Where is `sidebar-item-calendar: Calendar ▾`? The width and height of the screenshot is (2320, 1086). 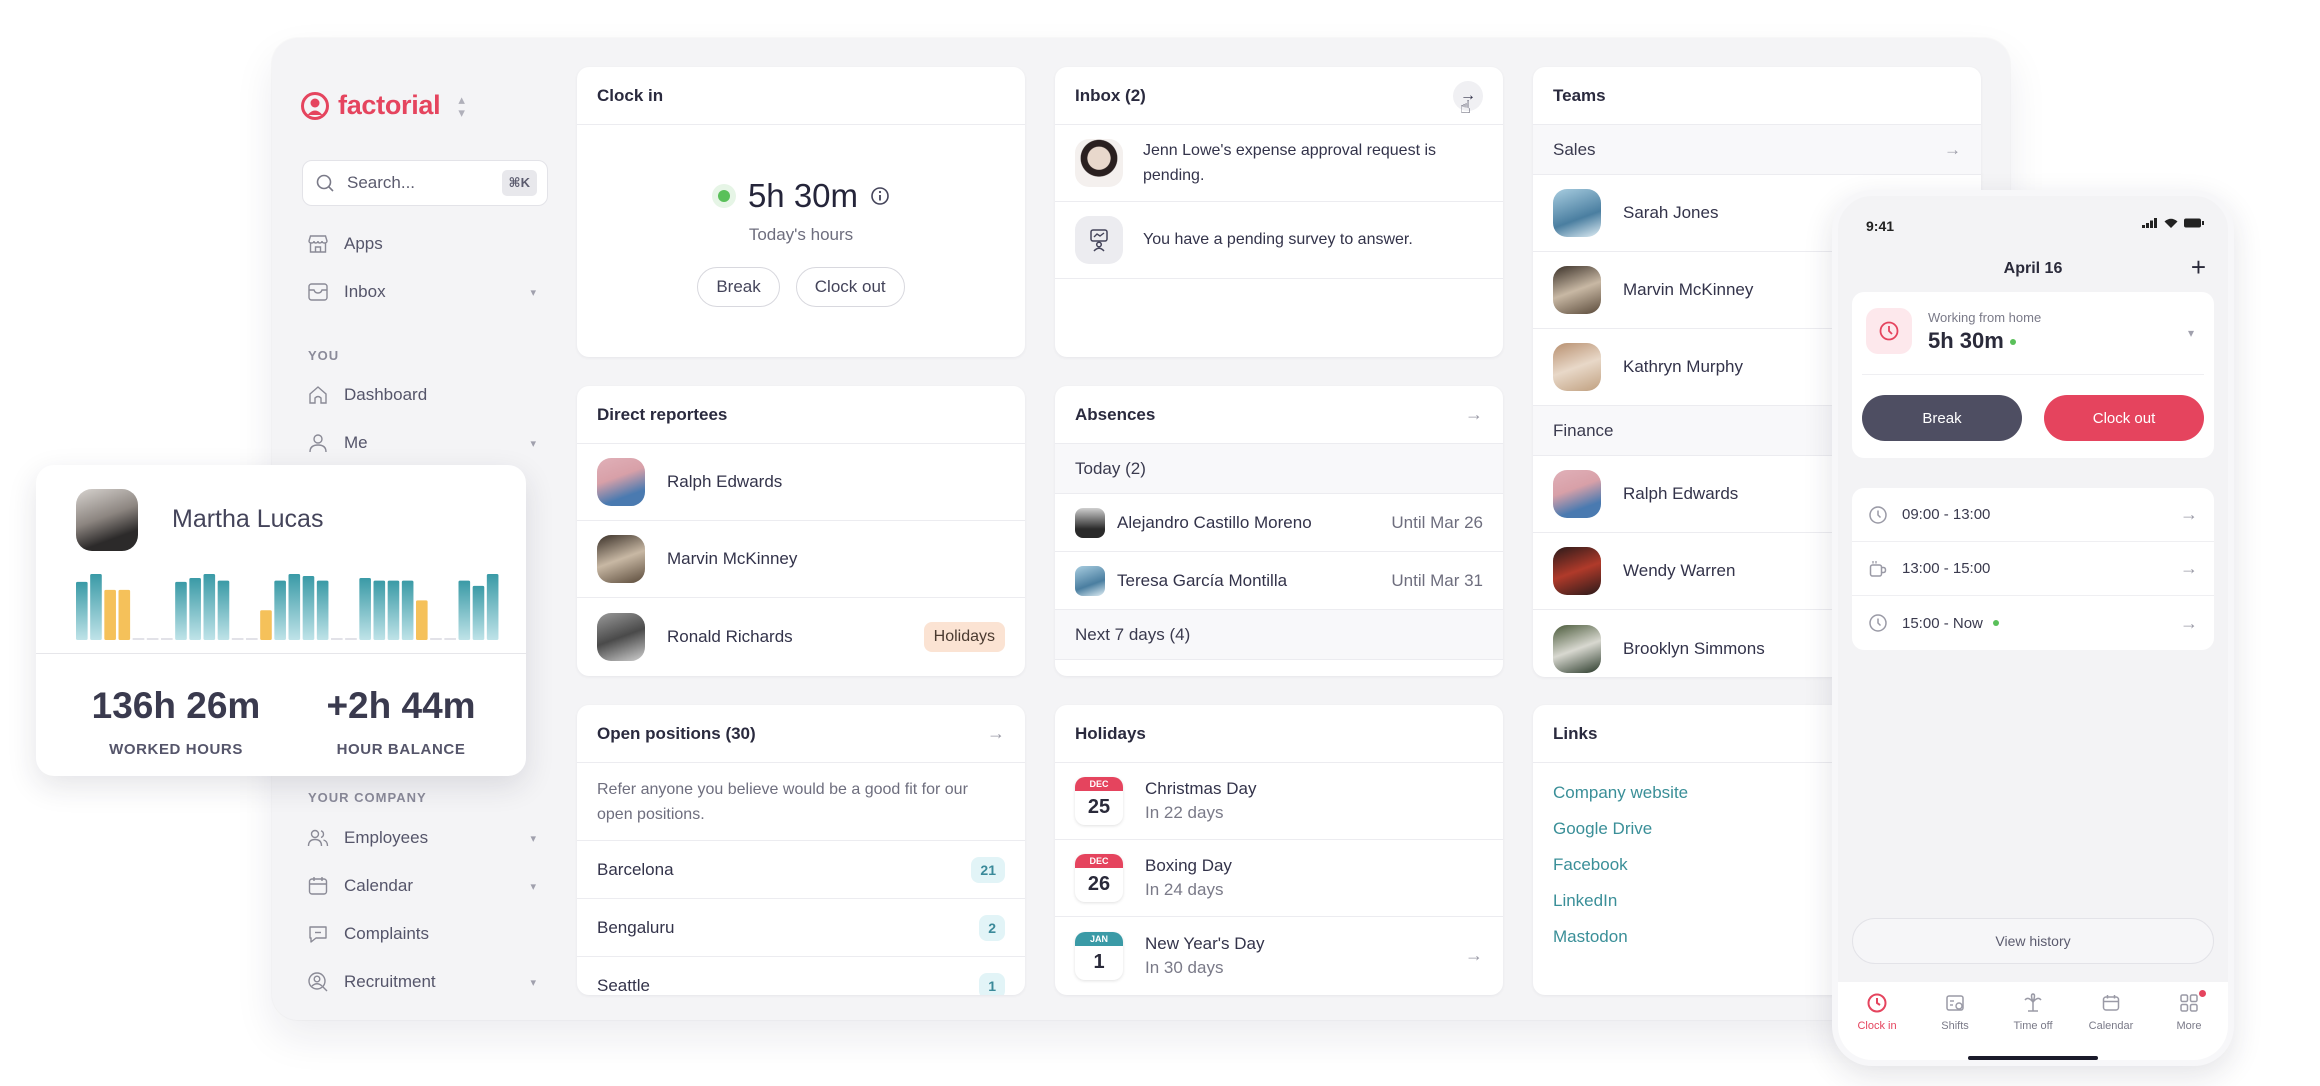 sidebar-item-calendar: Calendar ▾ is located at coordinates (421, 886).